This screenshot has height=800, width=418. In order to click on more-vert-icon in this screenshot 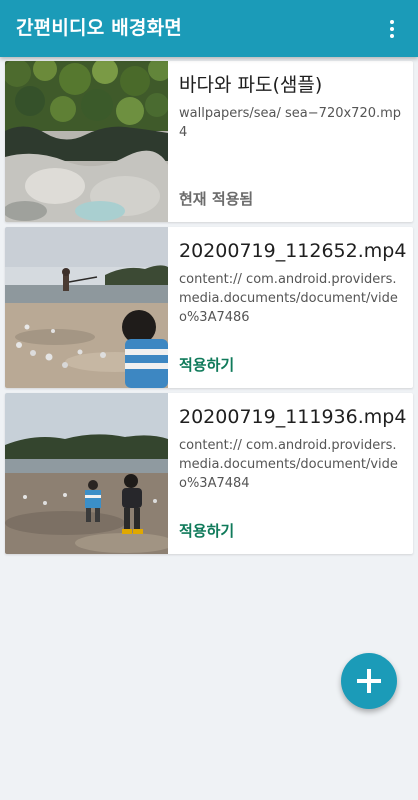, I will do `click(392, 29)`.